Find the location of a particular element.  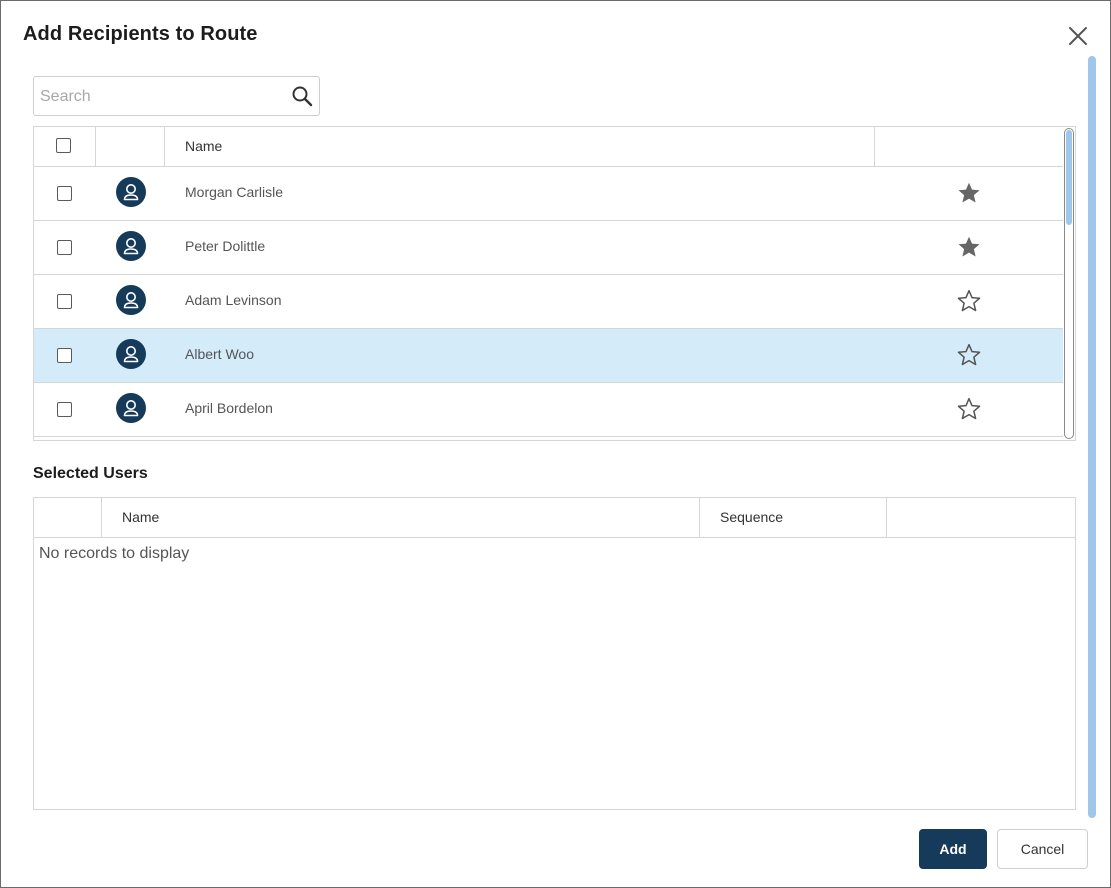

selected-users-grid-header: Name Sequence is located at coordinates (554, 518).